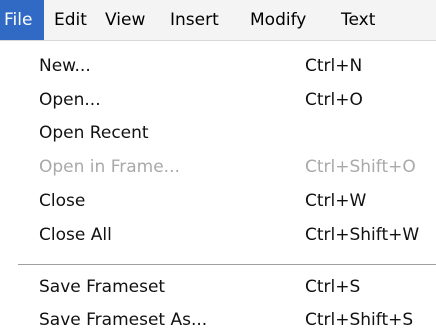  What do you see at coordinates (278, 20) in the screenshot?
I see `menu-modify: Modify` at bounding box center [278, 20].